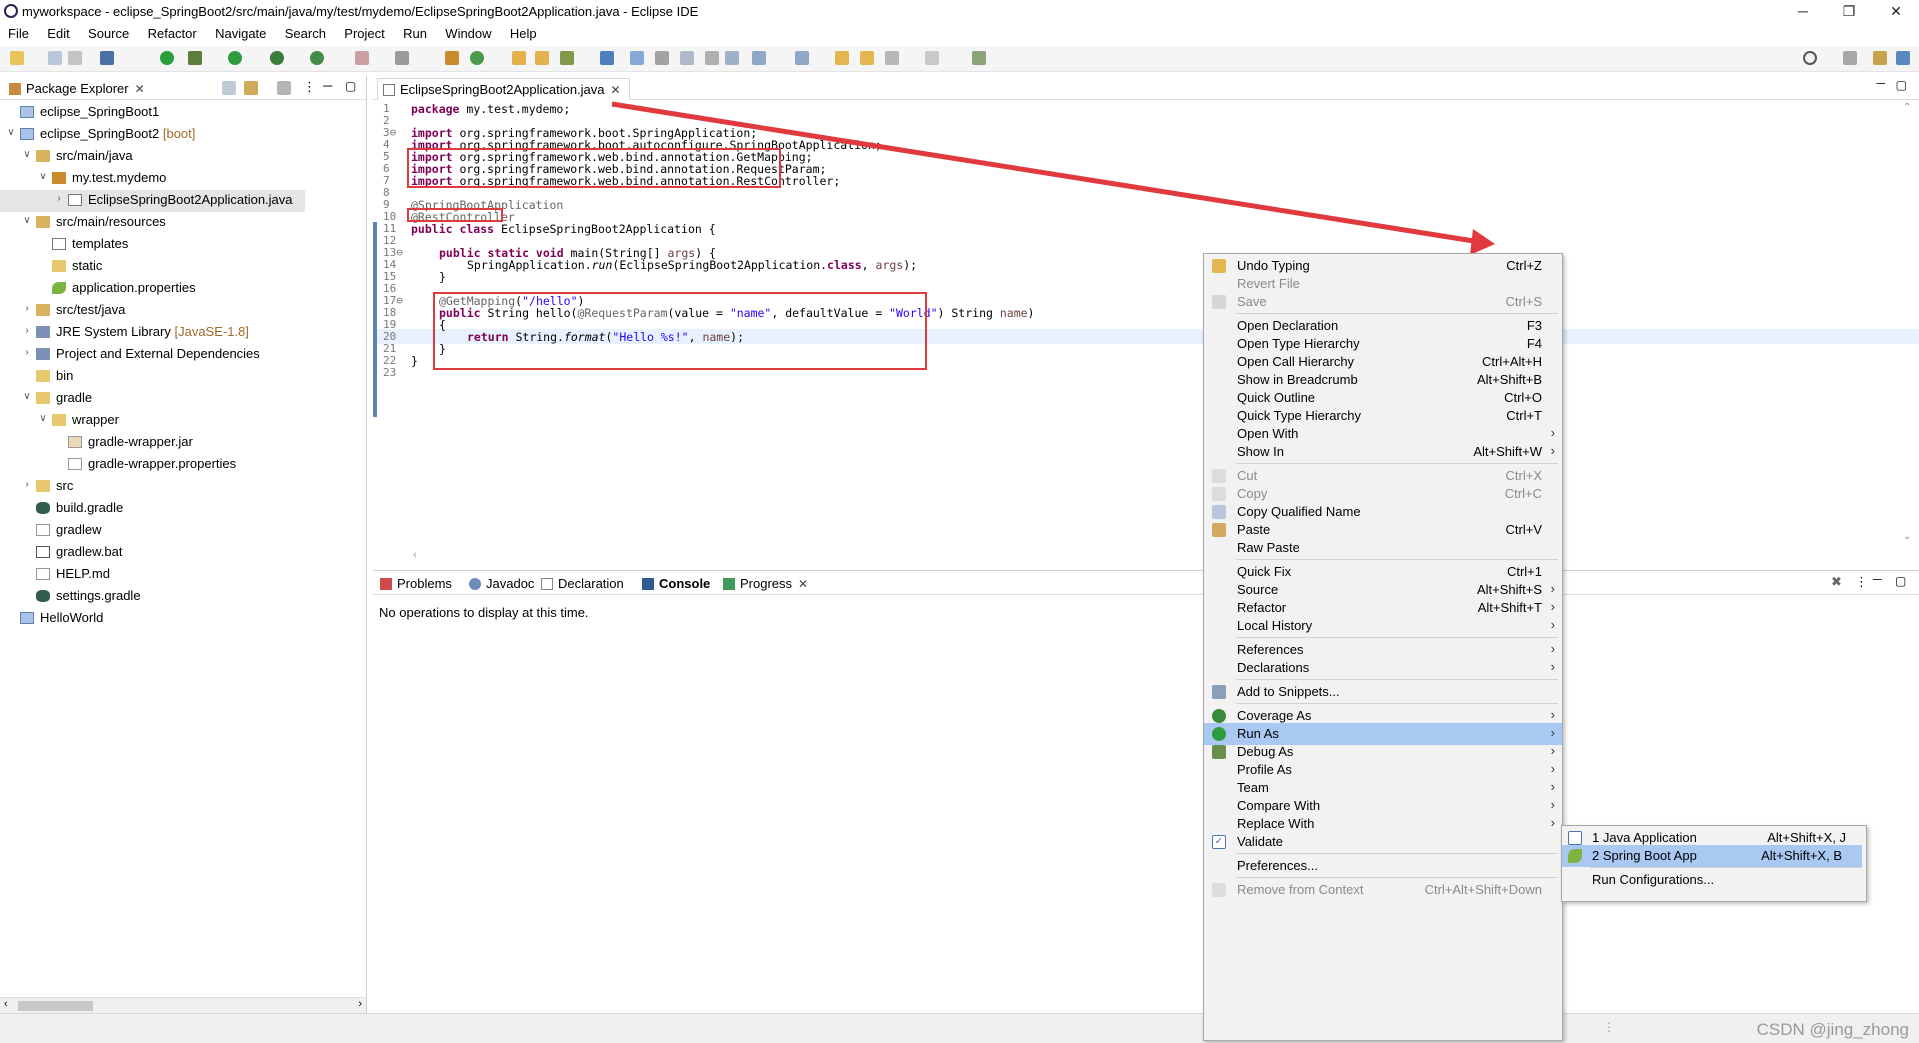 The width and height of the screenshot is (1919, 1043). What do you see at coordinates (1524, 415) in the screenshot?
I see `text-label: Ctrl+T` at bounding box center [1524, 415].